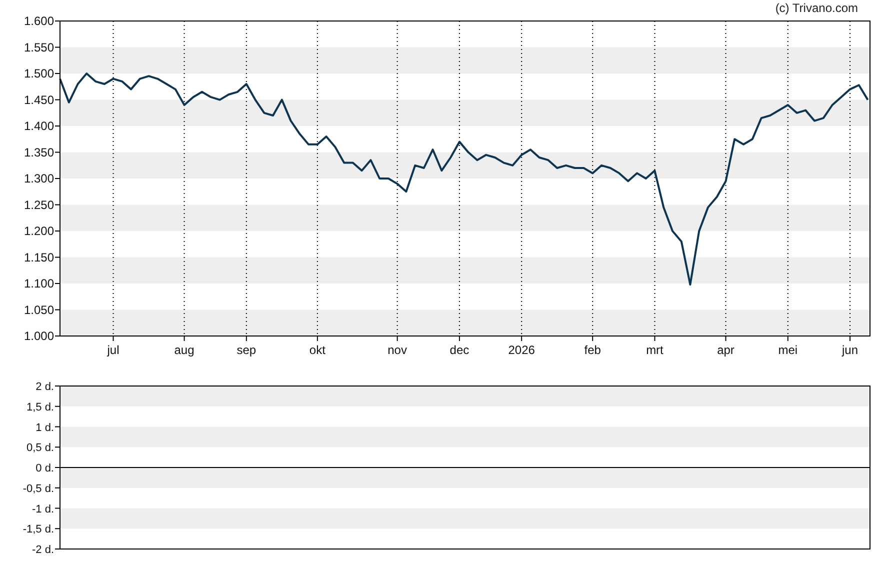  I want to click on y-axis-label: 1.300, so click(39, 179).